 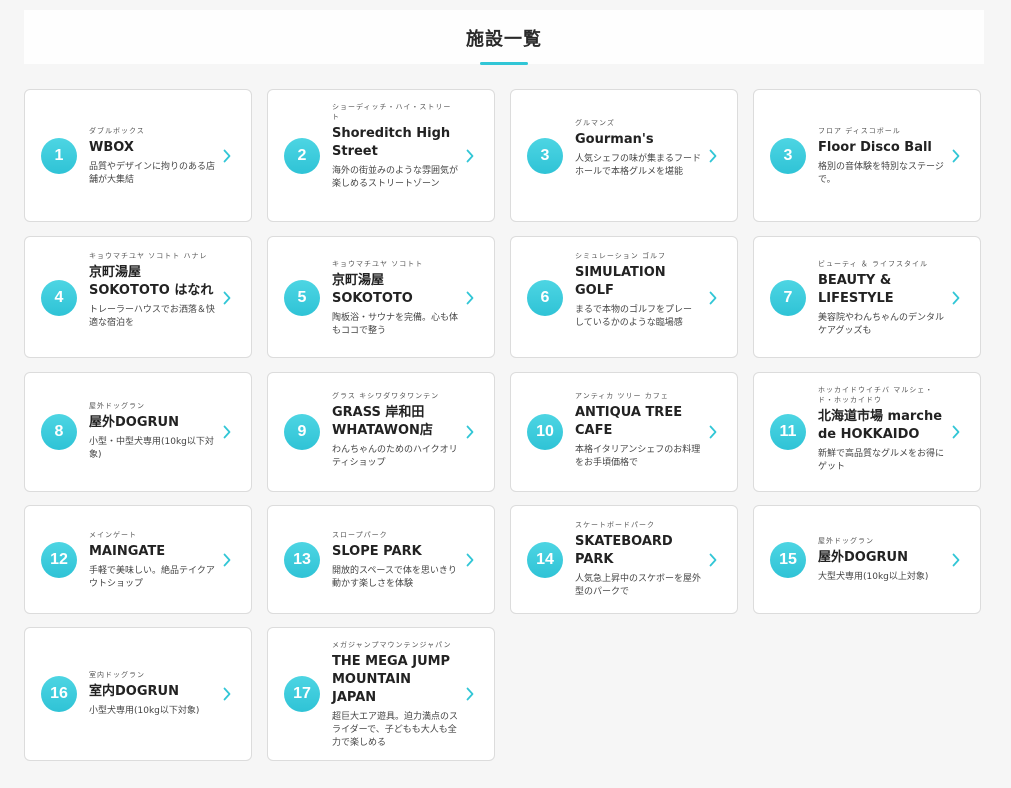 What do you see at coordinates (394, 577) in the screenshot?
I see `facility-description: 開放的スペースで体を思いきり動かす楽しさを体験` at bounding box center [394, 577].